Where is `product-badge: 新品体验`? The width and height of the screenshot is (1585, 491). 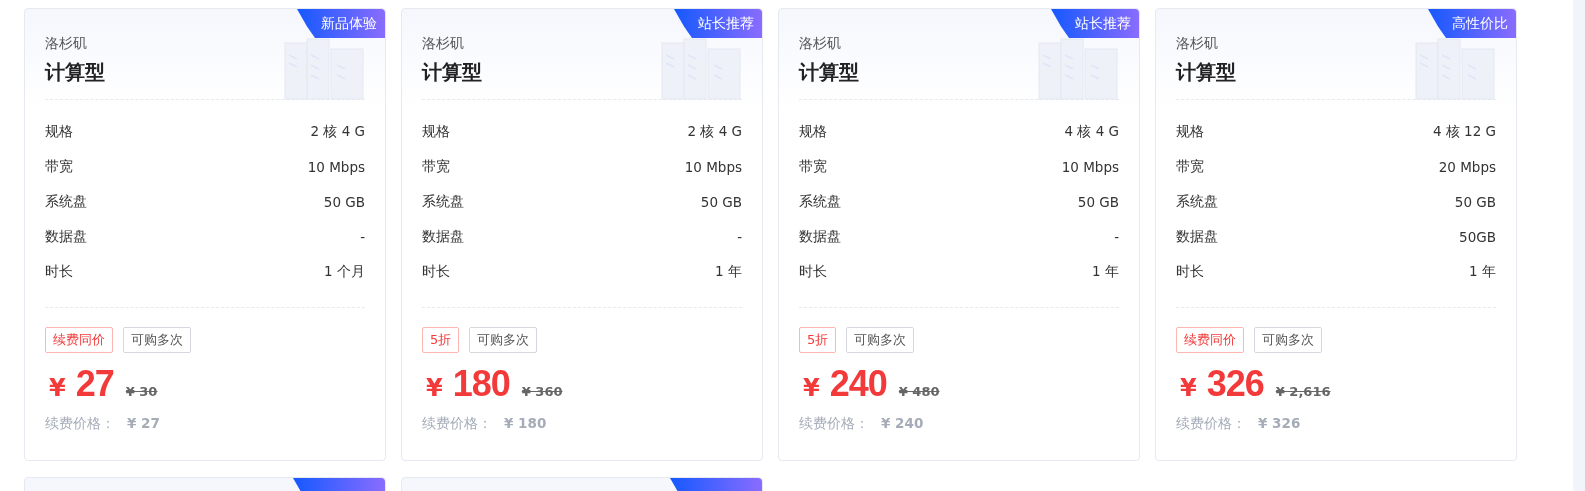
product-badge: 新品体验 is located at coordinates (341, 23).